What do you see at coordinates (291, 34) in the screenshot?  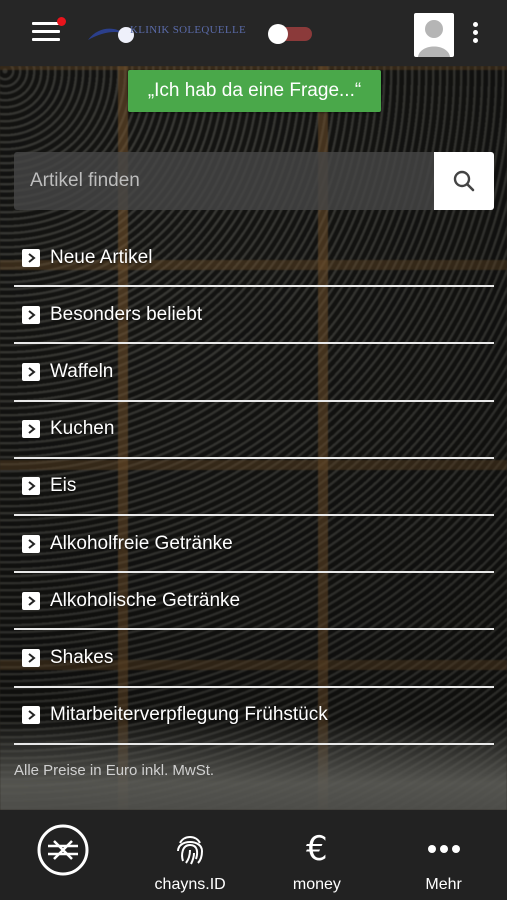 I see `toggle-switch` at bounding box center [291, 34].